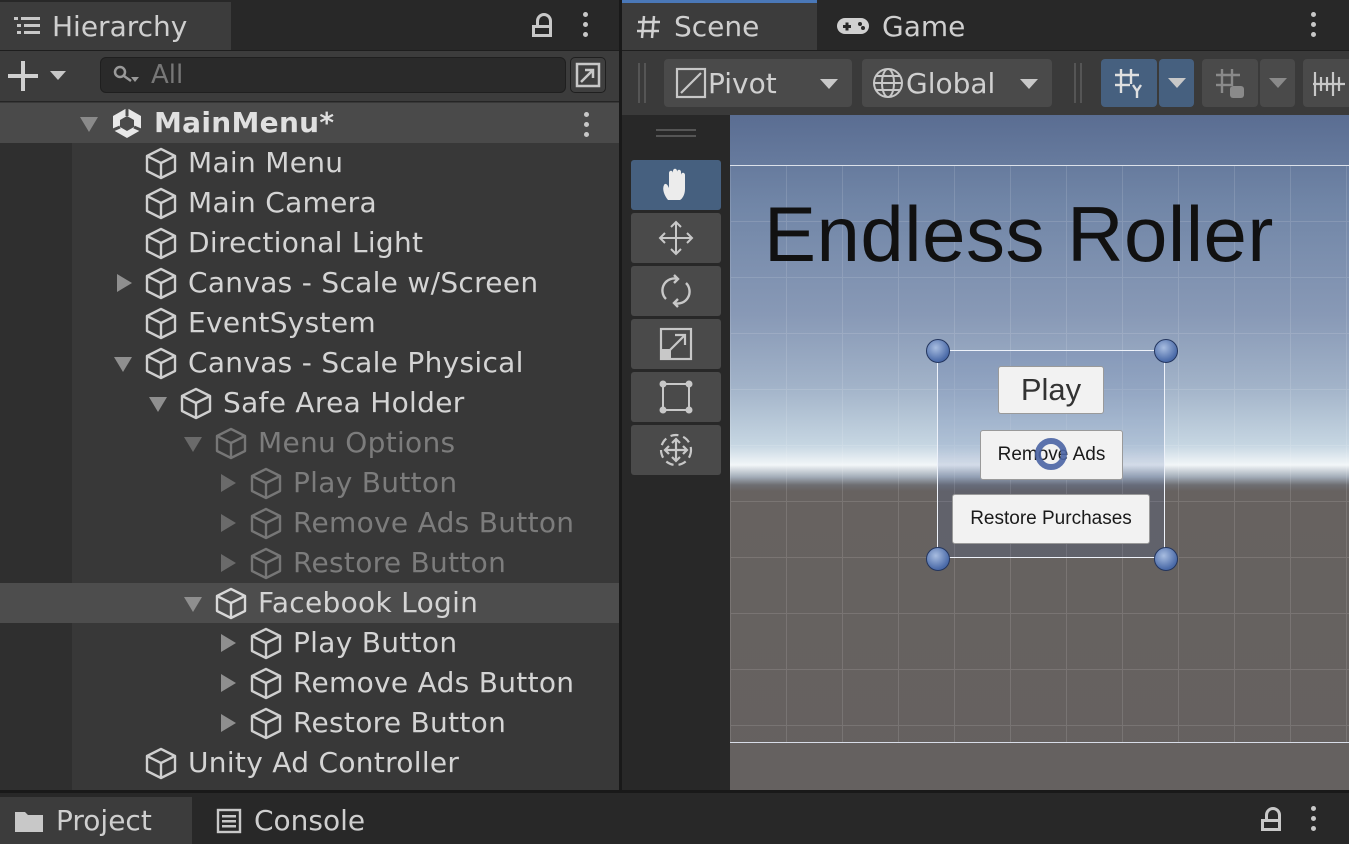 This screenshot has height=844, width=1349. I want to click on search-field, so click(333, 75).